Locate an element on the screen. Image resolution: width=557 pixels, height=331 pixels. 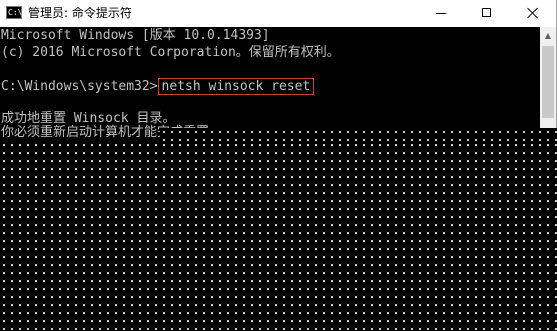
console-prompt: C:\Windows\system32> is located at coordinates (79, 86).